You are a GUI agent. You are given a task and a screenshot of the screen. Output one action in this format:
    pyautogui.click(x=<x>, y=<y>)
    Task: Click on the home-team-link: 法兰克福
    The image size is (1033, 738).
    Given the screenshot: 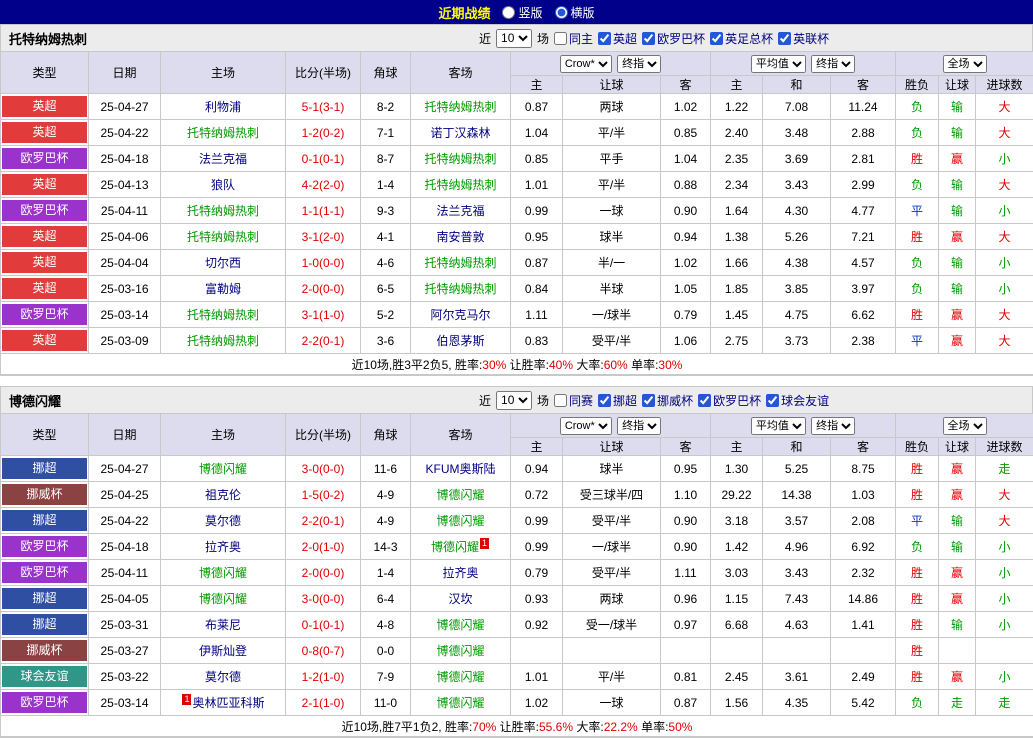 What is the action you would take?
    pyautogui.click(x=223, y=159)
    